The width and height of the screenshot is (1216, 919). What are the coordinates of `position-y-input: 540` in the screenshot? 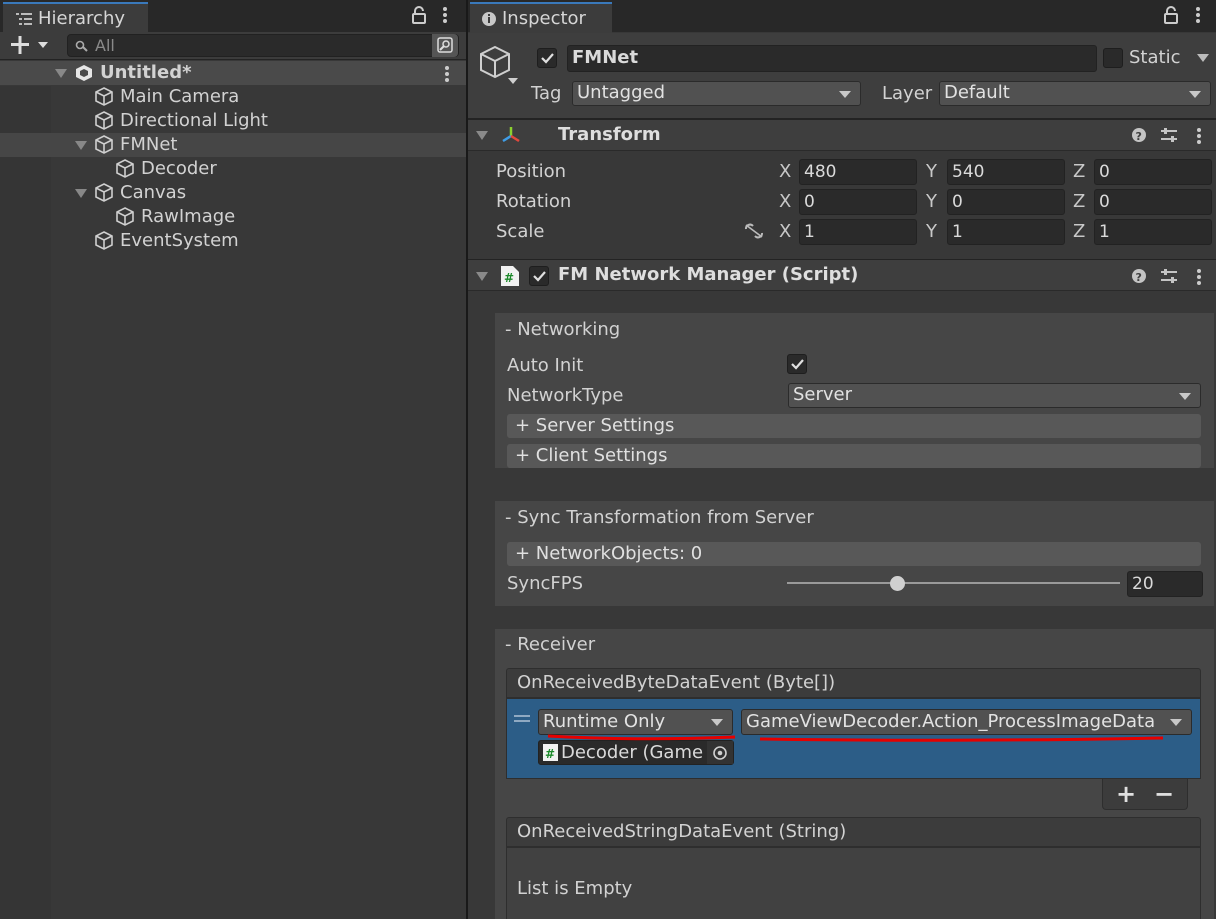 It's located at (1006, 172).